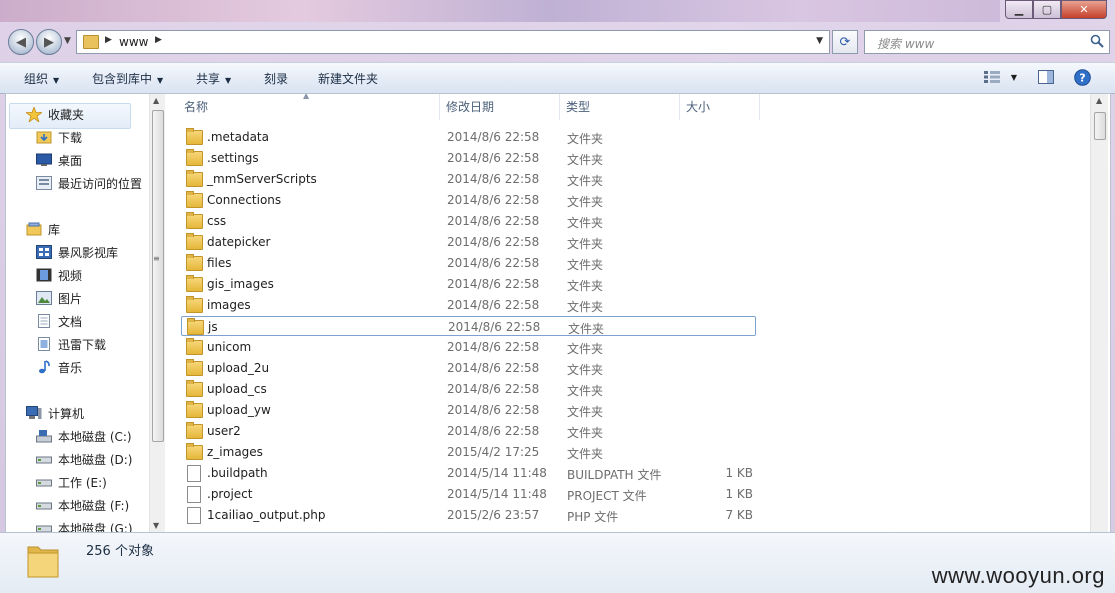 The height and width of the screenshot is (593, 1115). I want to click on file-row: _mmServerScripts 2014/8/6 22:58 文件夹, so click(468, 179).